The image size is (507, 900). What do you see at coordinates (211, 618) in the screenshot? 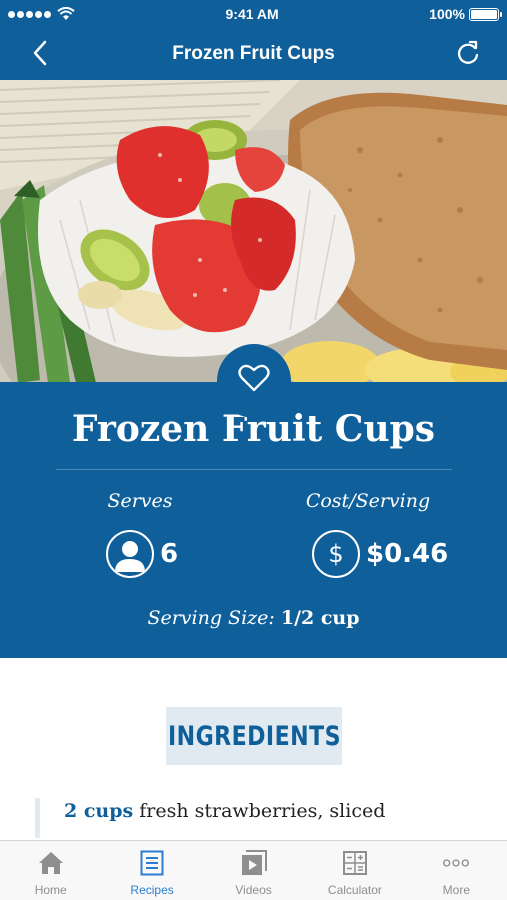
I see `serving-size-label: Serving Size:` at bounding box center [211, 618].